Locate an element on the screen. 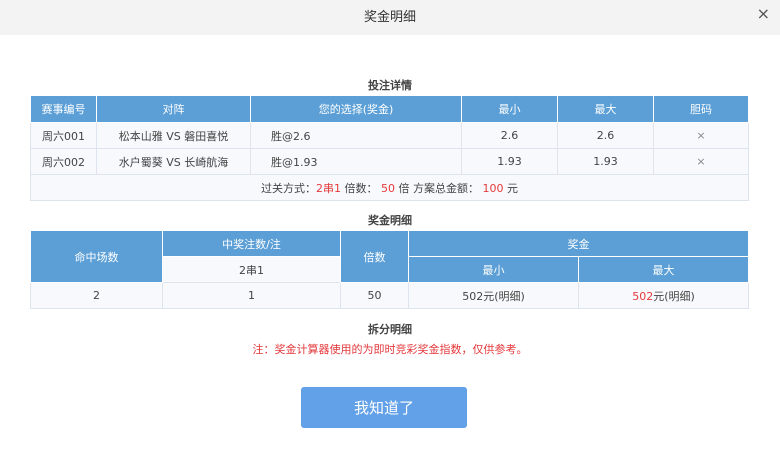 This screenshot has width=780, height=454. min-odds: 2.6 is located at coordinates (509, 135).